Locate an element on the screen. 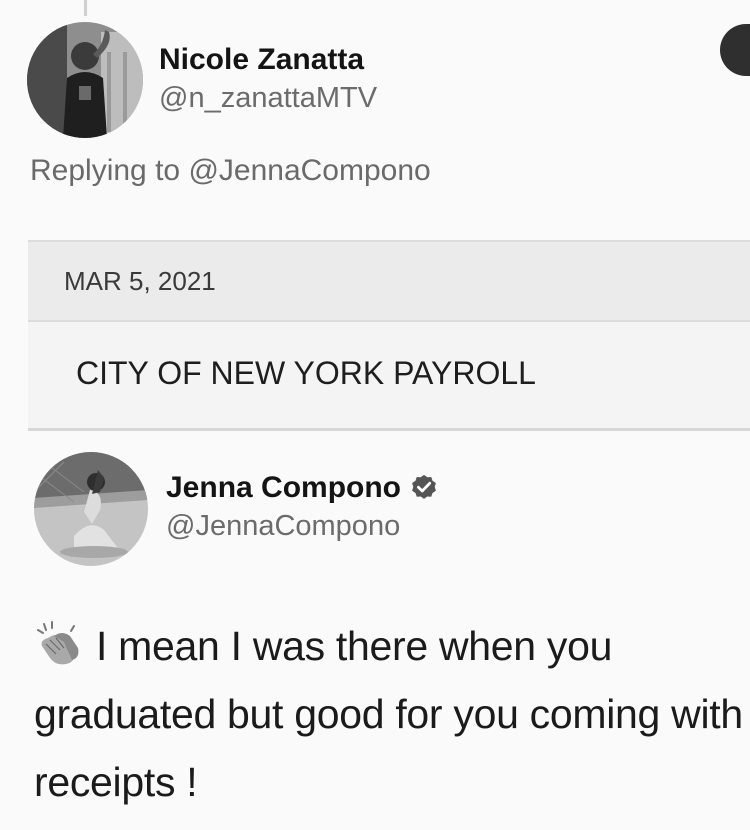  receipt-date: MAR 5, 2021 is located at coordinates (140, 280).